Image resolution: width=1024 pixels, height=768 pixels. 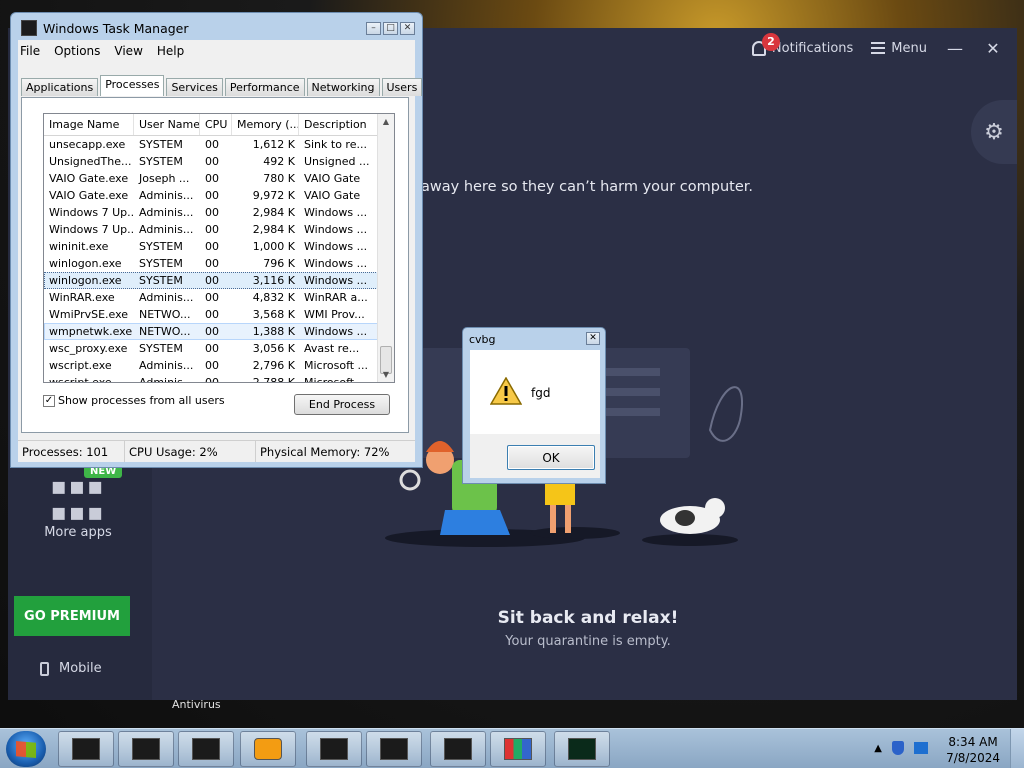 What do you see at coordinates (898, 748) in the screenshot?
I see `shield-icon` at bounding box center [898, 748].